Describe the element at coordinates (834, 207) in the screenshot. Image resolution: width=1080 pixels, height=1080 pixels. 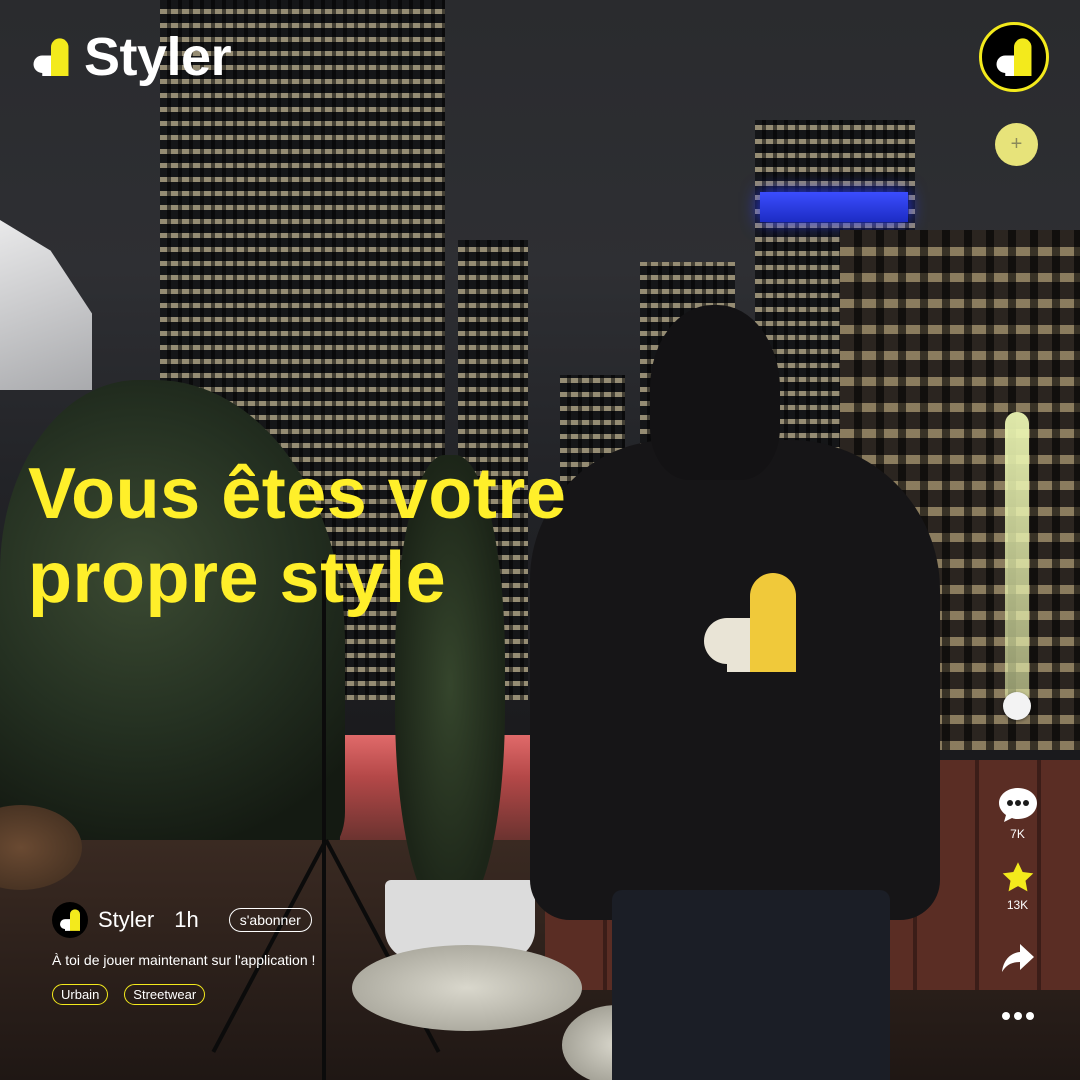
I see `blue-lights` at that location.